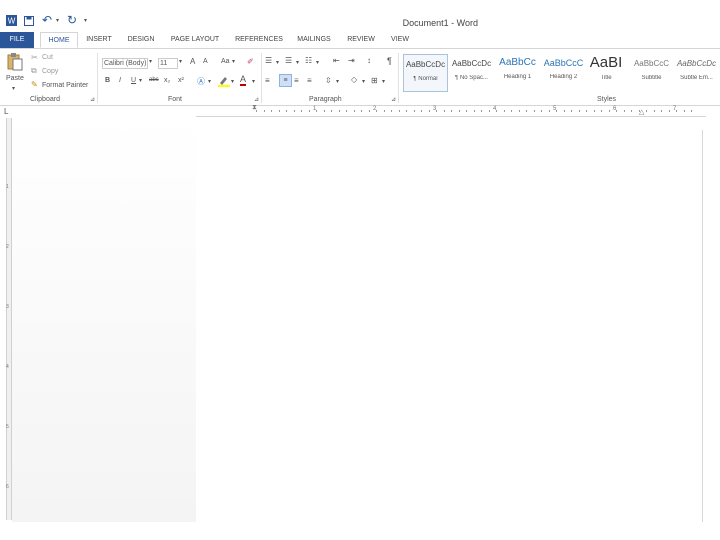  I want to click on tab-references: REFERENCES, so click(259, 40).